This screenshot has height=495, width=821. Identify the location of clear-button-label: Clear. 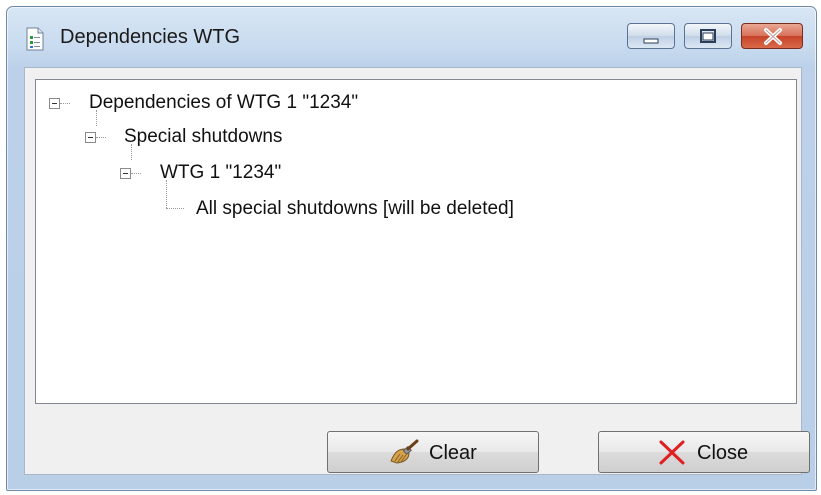
(453, 453).